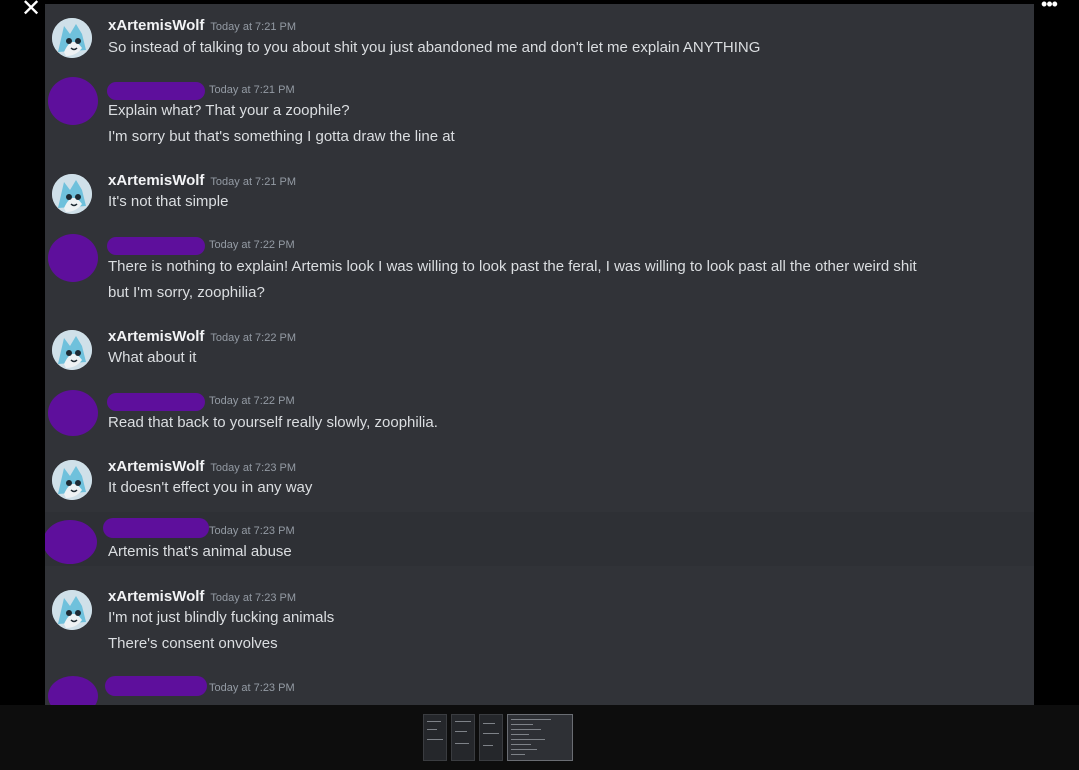  What do you see at coordinates (1049, 6) in the screenshot?
I see `more-options-icon: •••` at bounding box center [1049, 6].